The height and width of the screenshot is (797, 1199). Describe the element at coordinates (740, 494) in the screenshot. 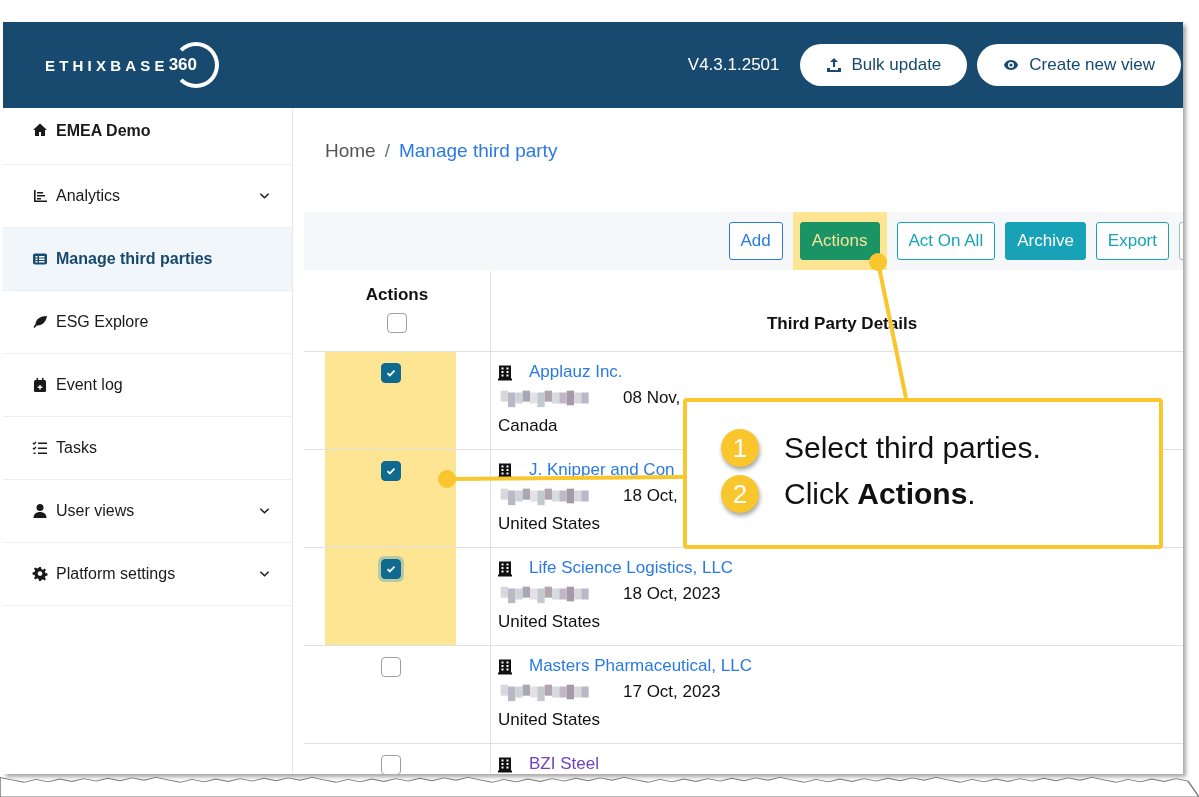

I see `step-number: 2` at that location.